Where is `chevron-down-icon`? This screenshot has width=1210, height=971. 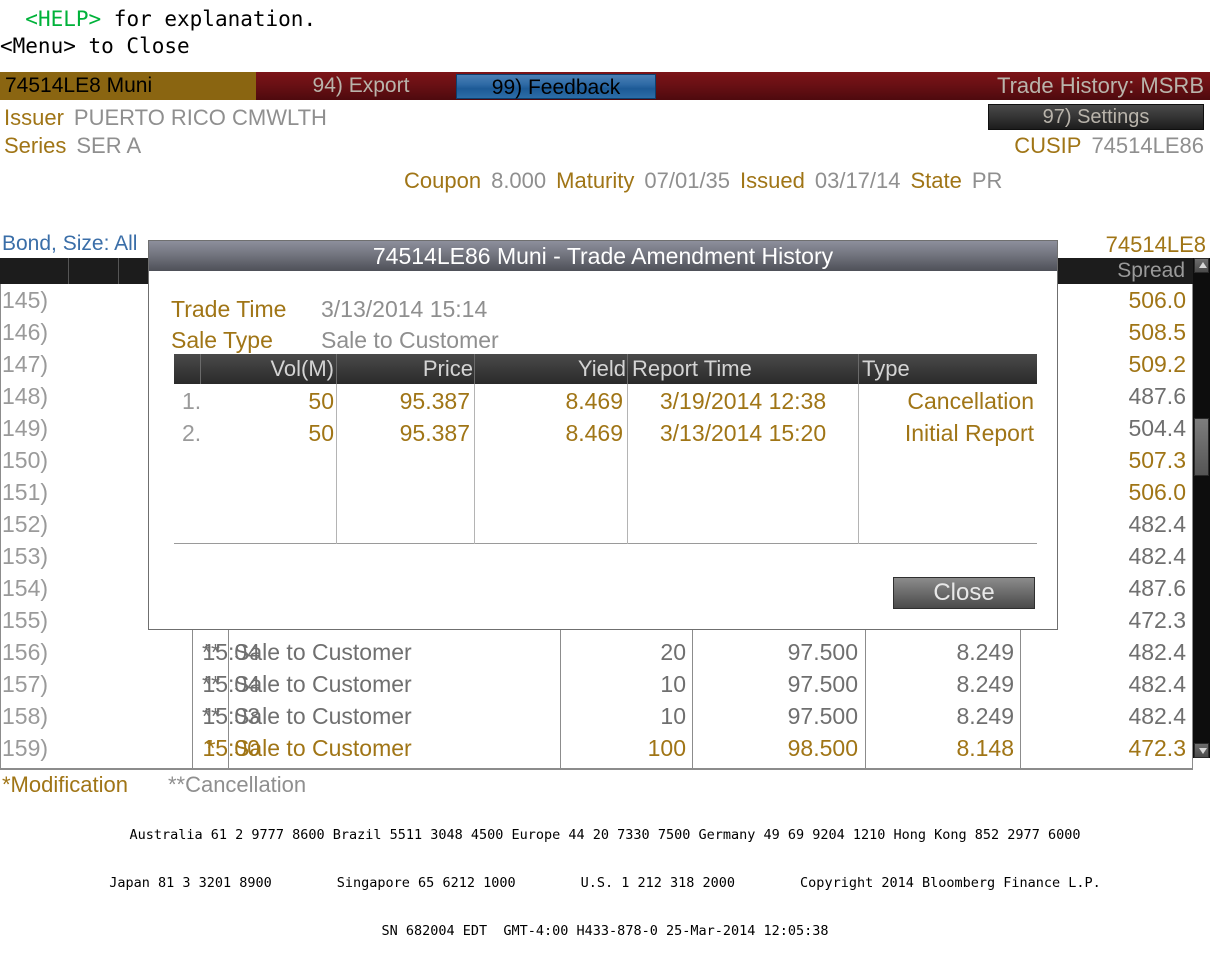 chevron-down-icon is located at coordinates (1203, 751).